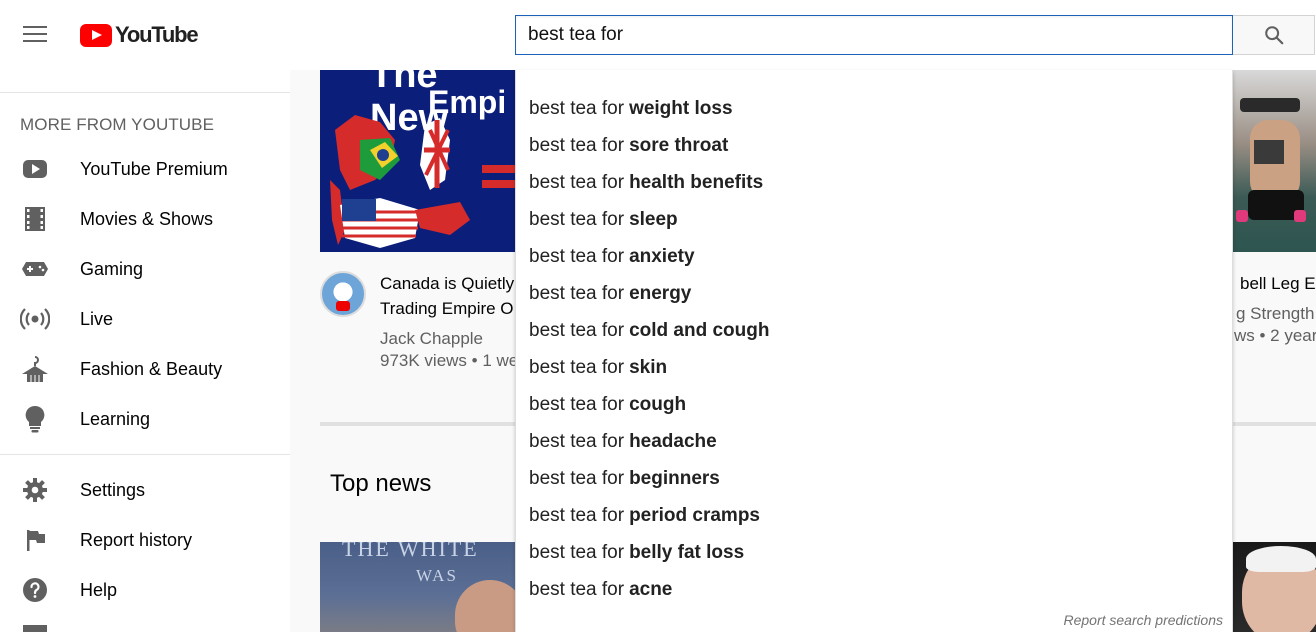  I want to click on sidebar-item-label: Fashion & Beauty, so click(151, 368).